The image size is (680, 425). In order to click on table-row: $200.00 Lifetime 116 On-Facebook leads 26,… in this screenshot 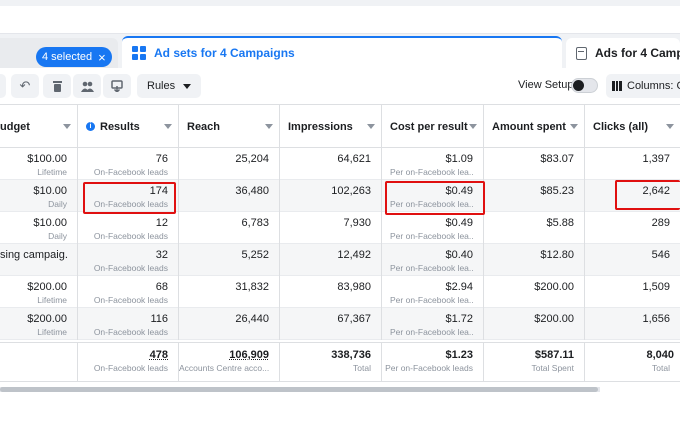, I will do `click(340, 324)`.